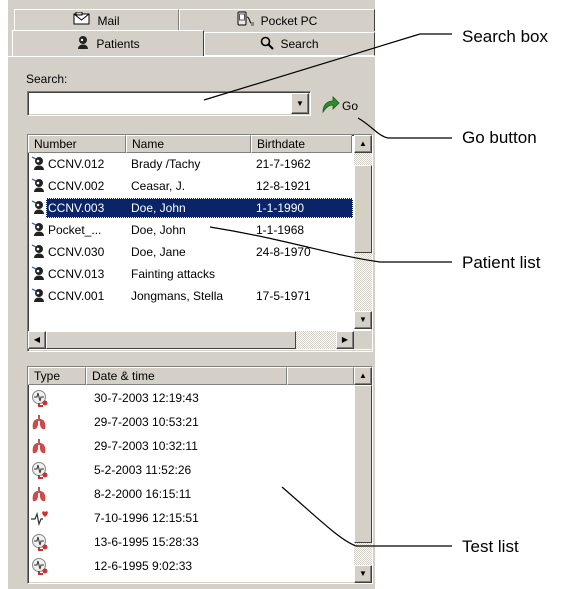  I want to click on scroll-left-button: ◀, so click(37, 340).